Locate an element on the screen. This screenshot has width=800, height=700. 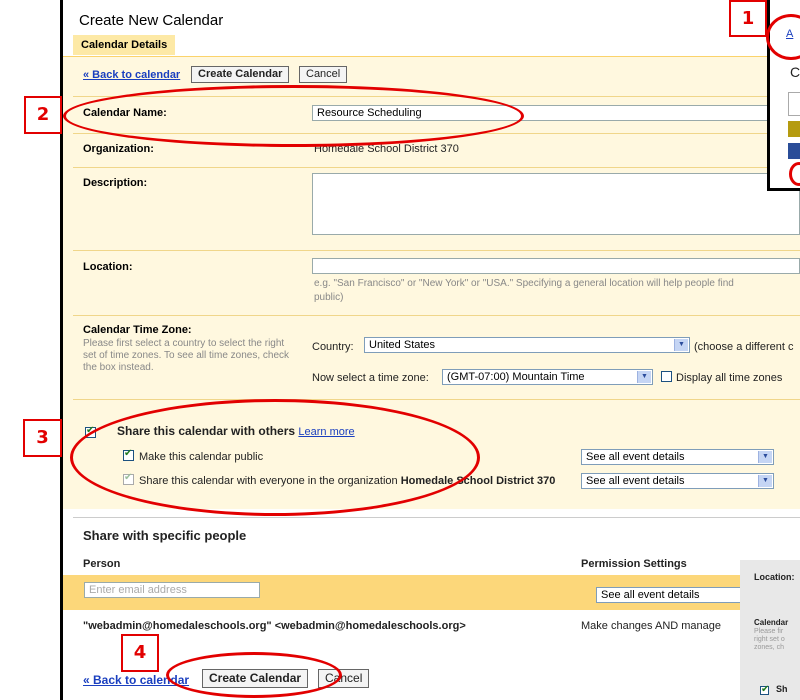
cancel-button-bottom: Cancel is located at coordinates (344, 678).